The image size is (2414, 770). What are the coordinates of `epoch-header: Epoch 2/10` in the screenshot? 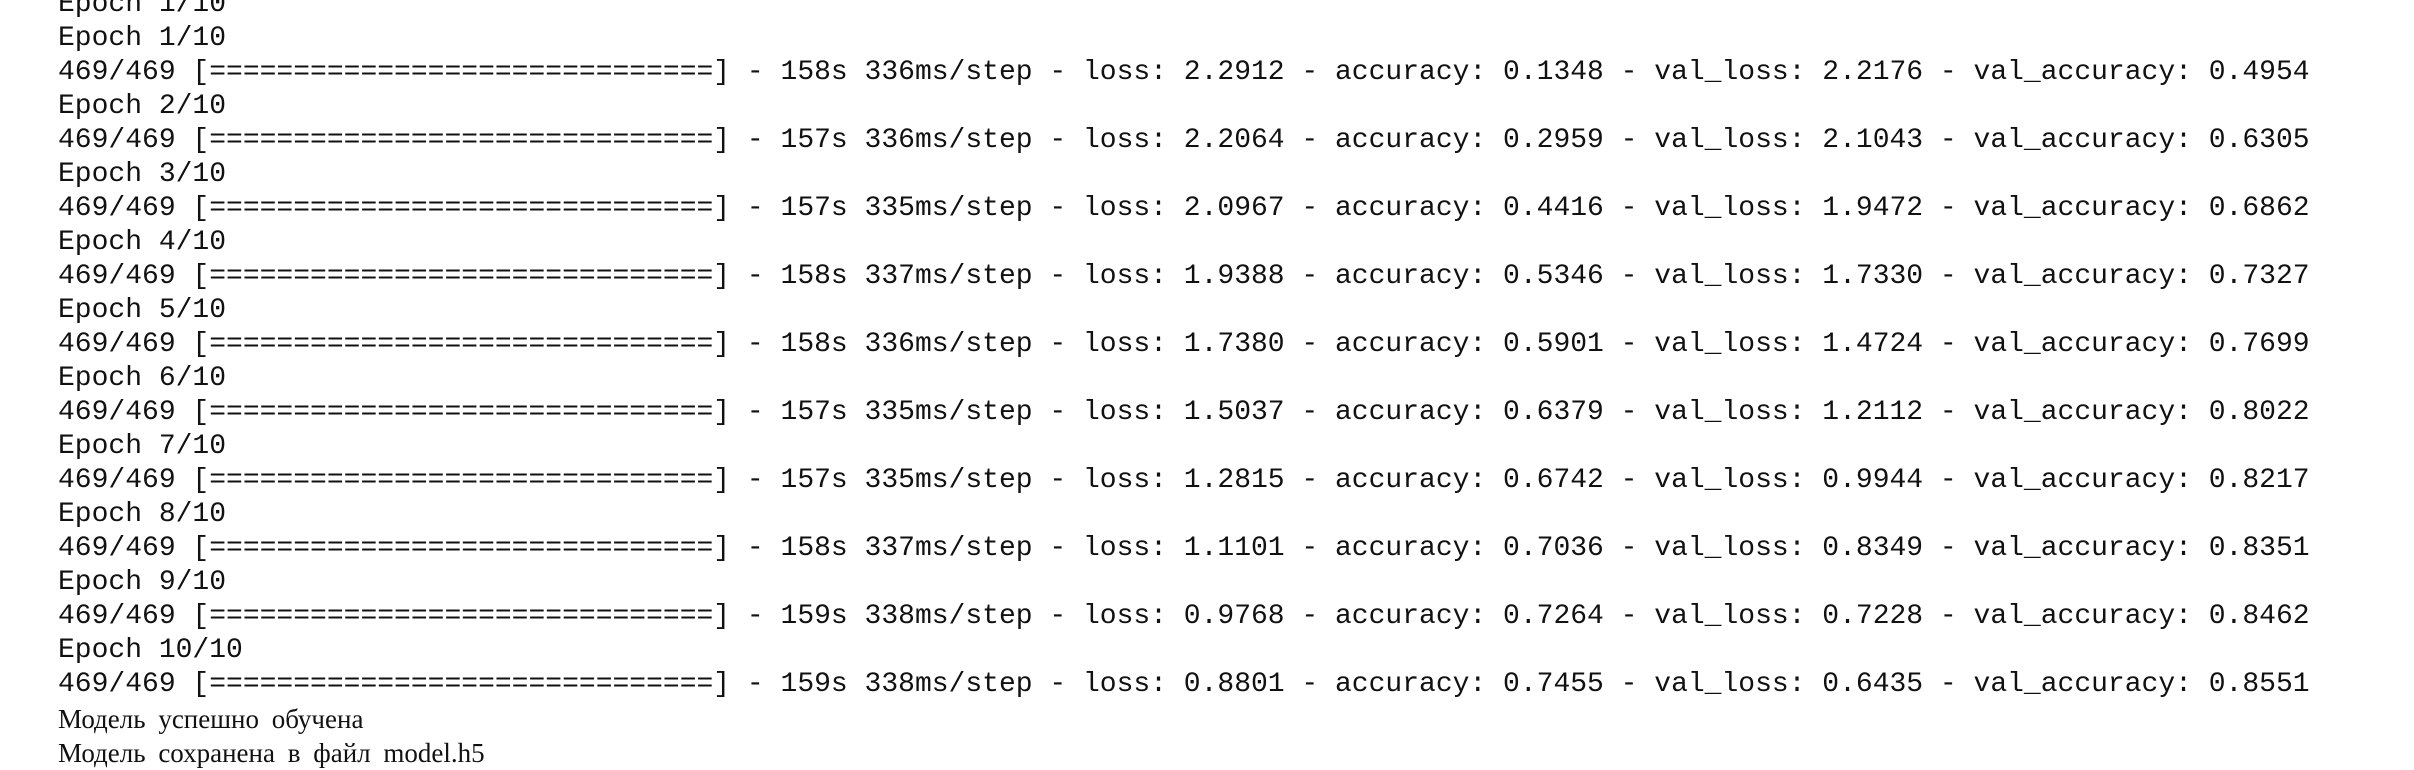 It's located at (142, 106).